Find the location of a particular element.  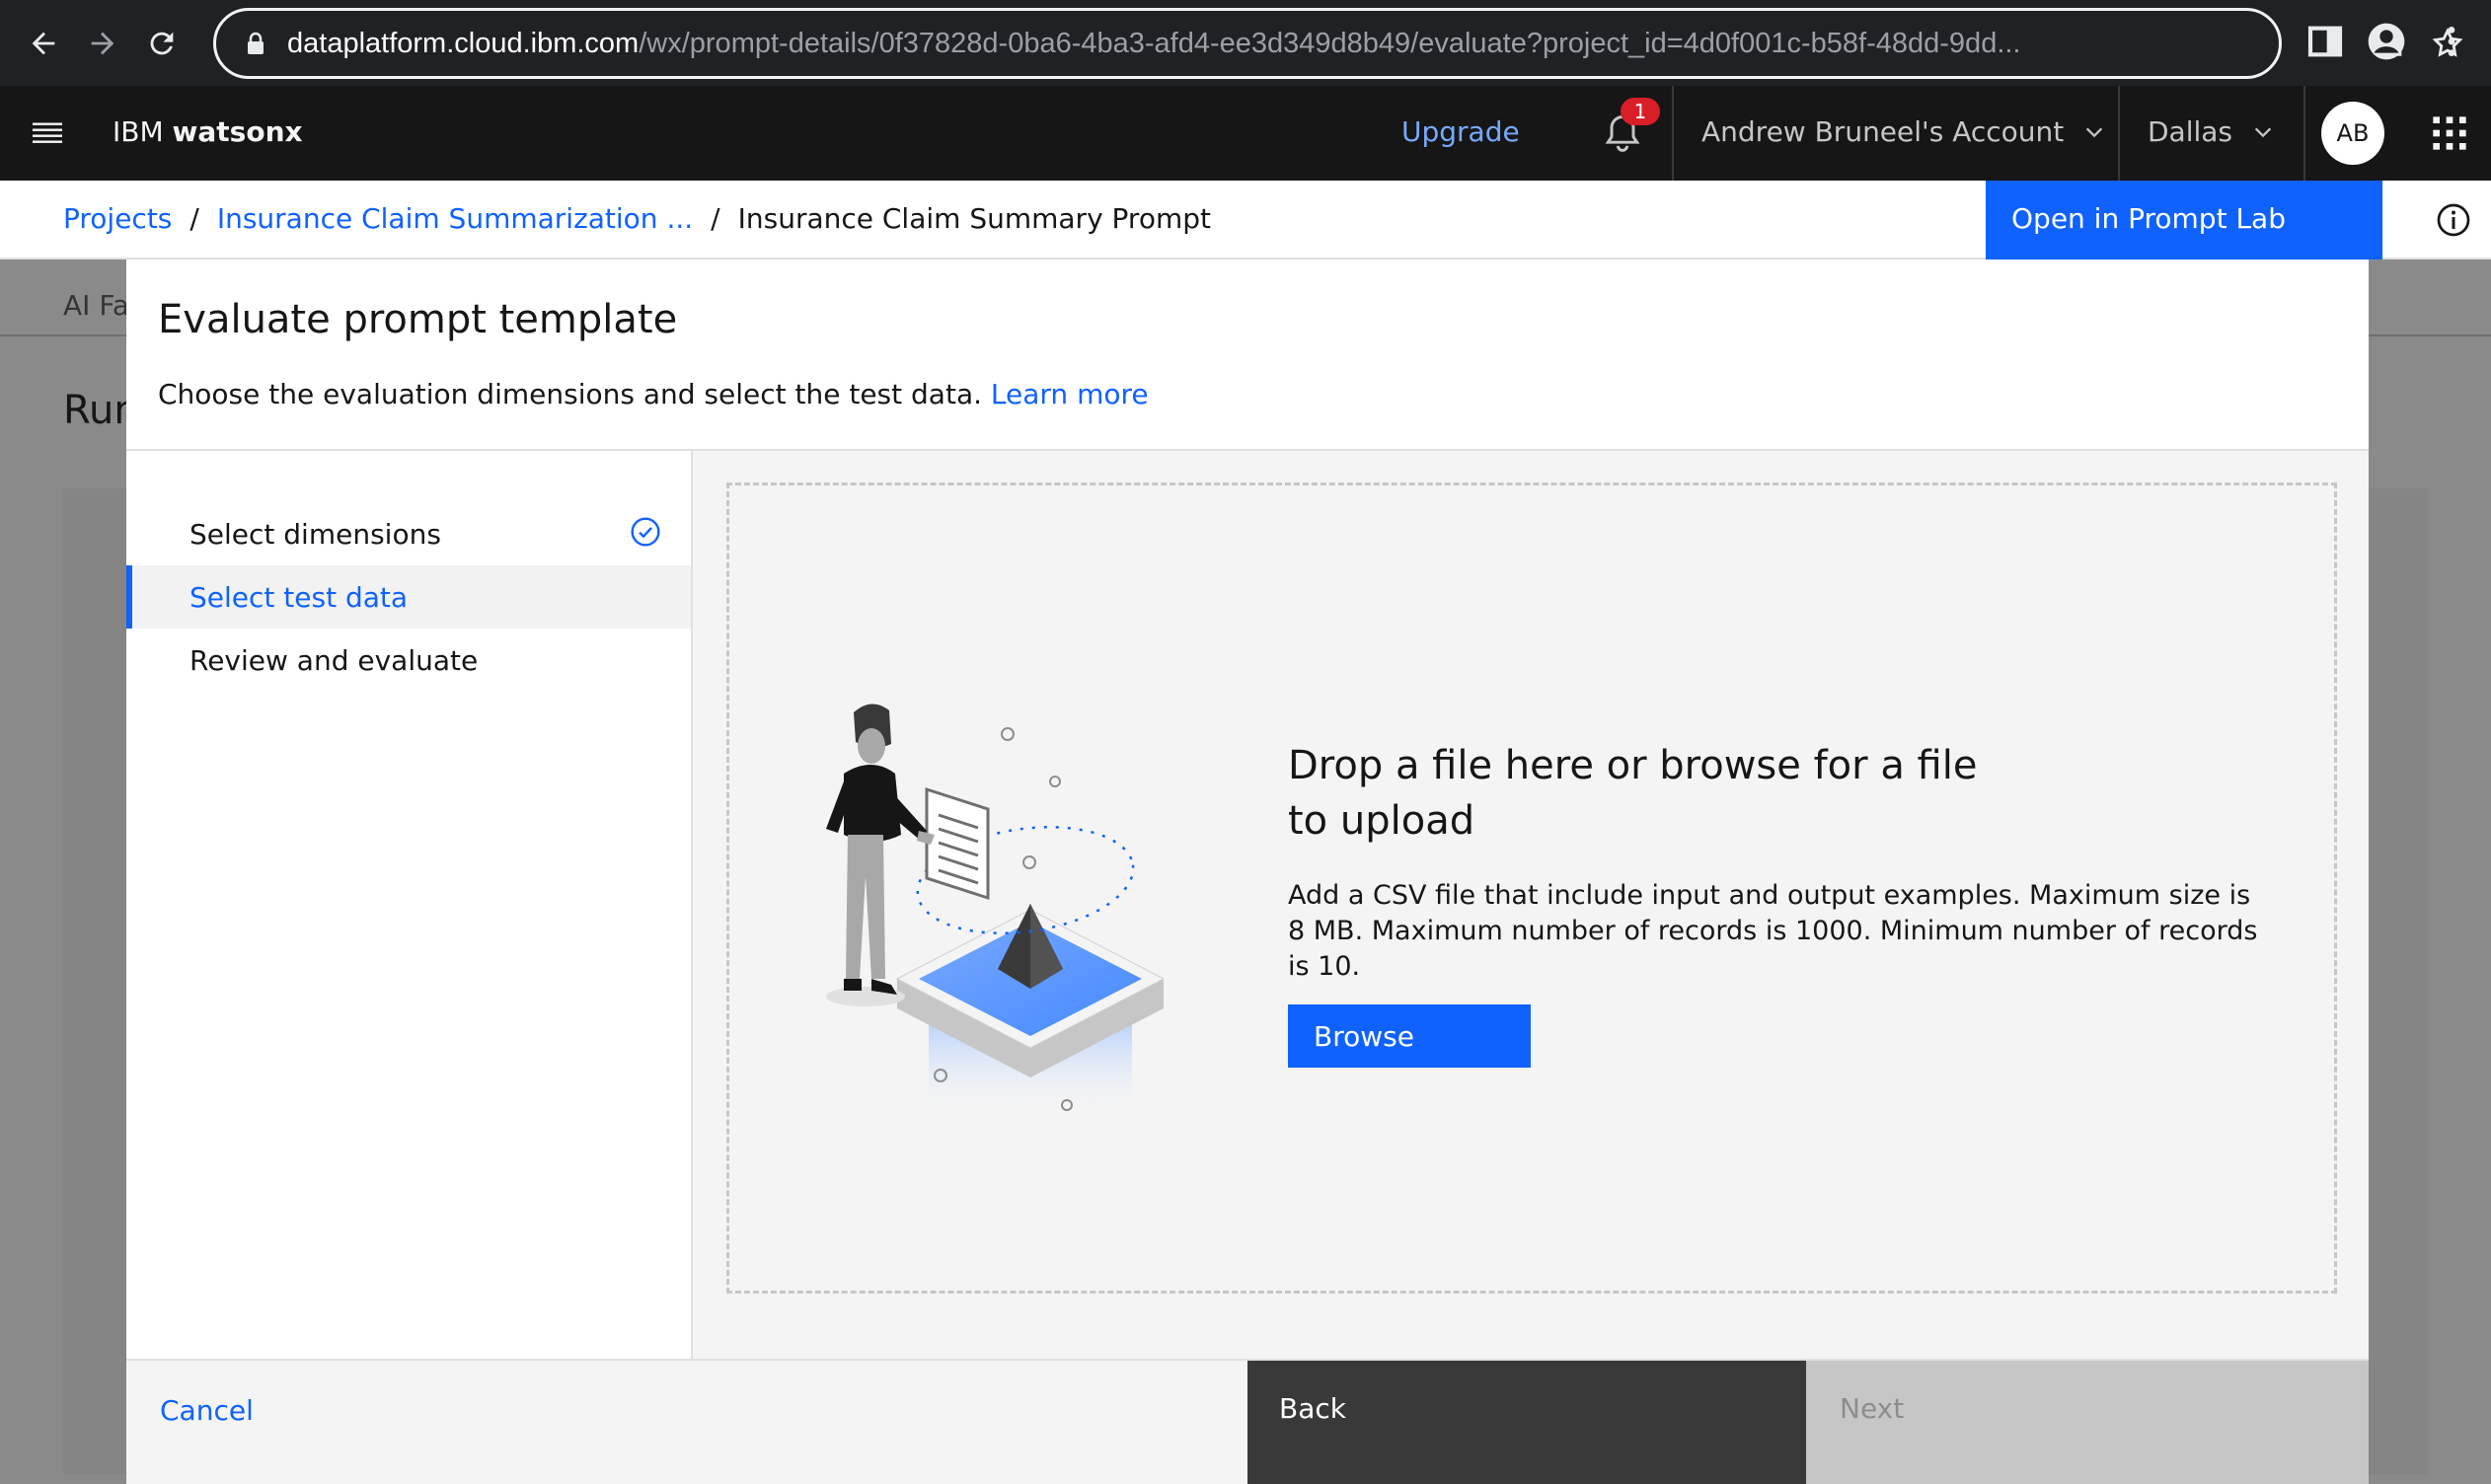

forward-arrow-icon is located at coordinates (102, 43).